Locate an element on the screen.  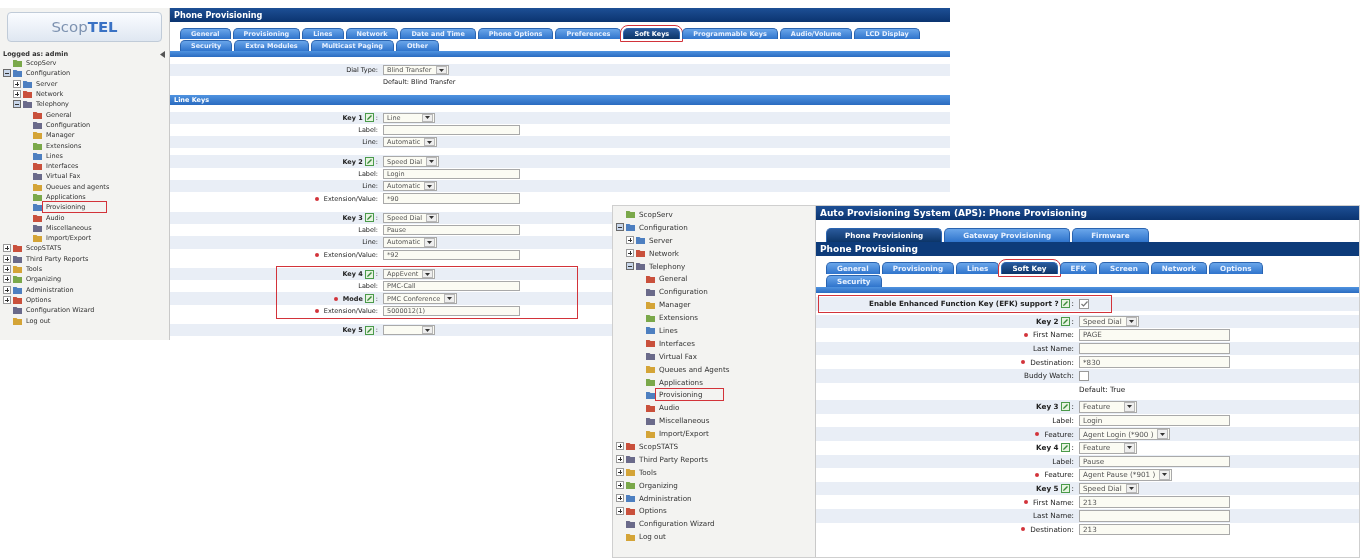
collapse-icon is located at coordinates (162, 54).